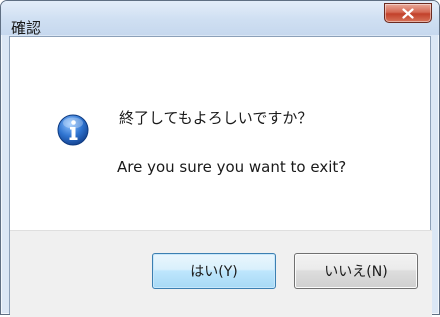 The height and width of the screenshot is (317, 440). What do you see at coordinates (26, 28) in the screenshot?
I see `dialog-title: 確認` at bounding box center [26, 28].